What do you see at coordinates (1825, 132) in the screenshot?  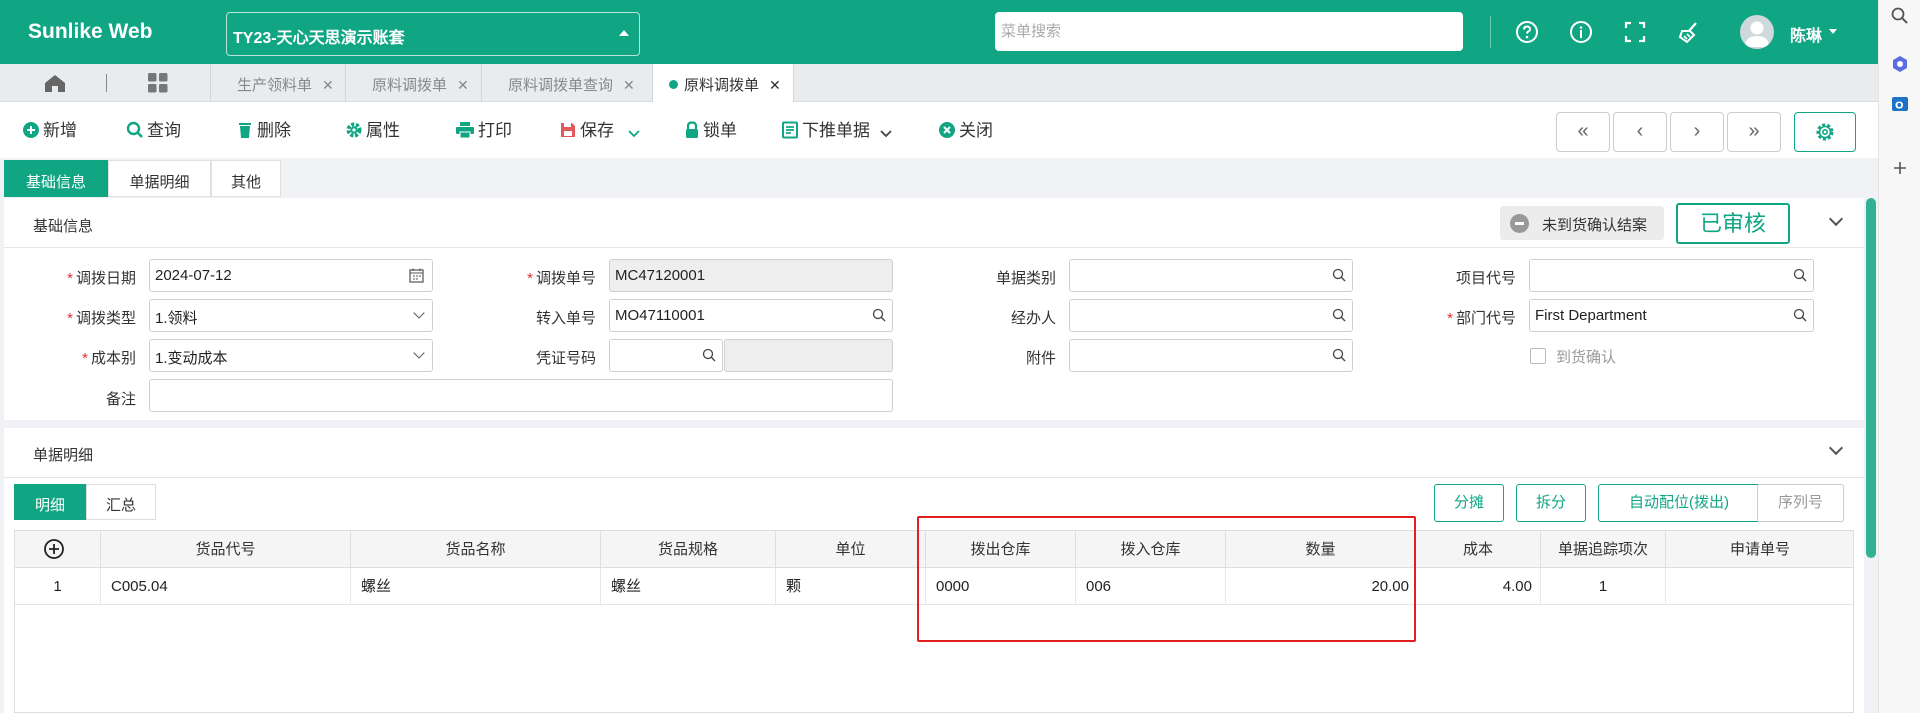 I see `settings-button` at bounding box center [1825, 132].